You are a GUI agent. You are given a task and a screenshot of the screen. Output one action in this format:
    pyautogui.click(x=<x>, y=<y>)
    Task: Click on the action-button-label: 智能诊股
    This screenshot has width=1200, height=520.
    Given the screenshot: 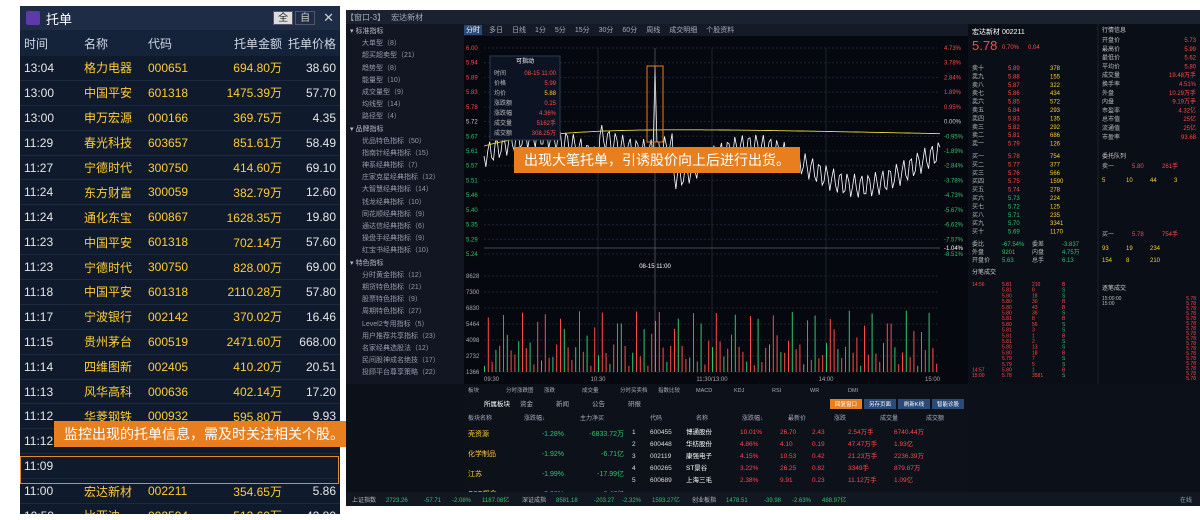 What is the action you would take?
    pyautogui.click(x=948, y=404)
    